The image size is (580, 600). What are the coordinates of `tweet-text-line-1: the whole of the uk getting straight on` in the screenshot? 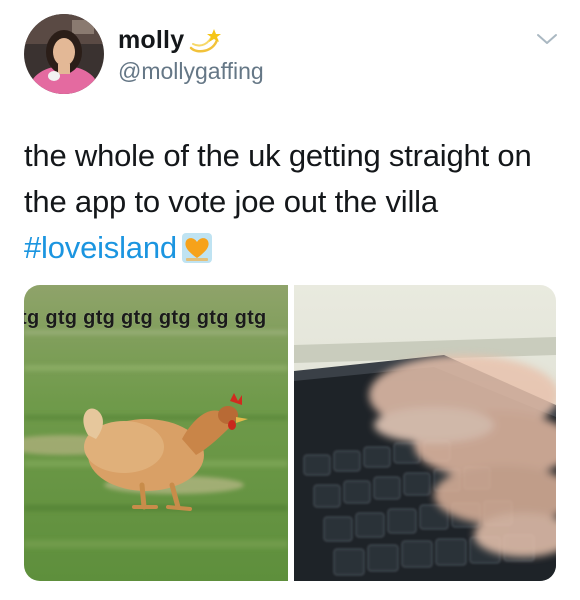 It's located at (278, 155).